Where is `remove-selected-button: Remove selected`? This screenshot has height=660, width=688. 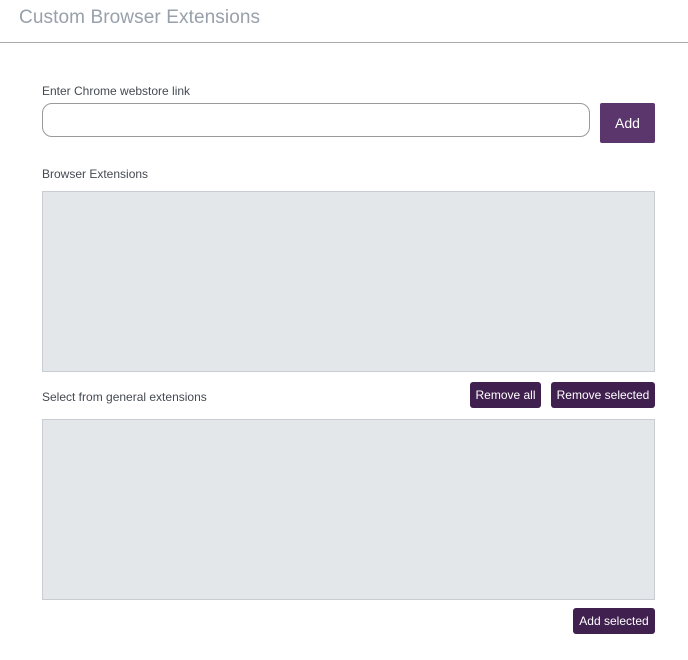 remove-selected-button: Remove selected is located at coordinates (603, 395).